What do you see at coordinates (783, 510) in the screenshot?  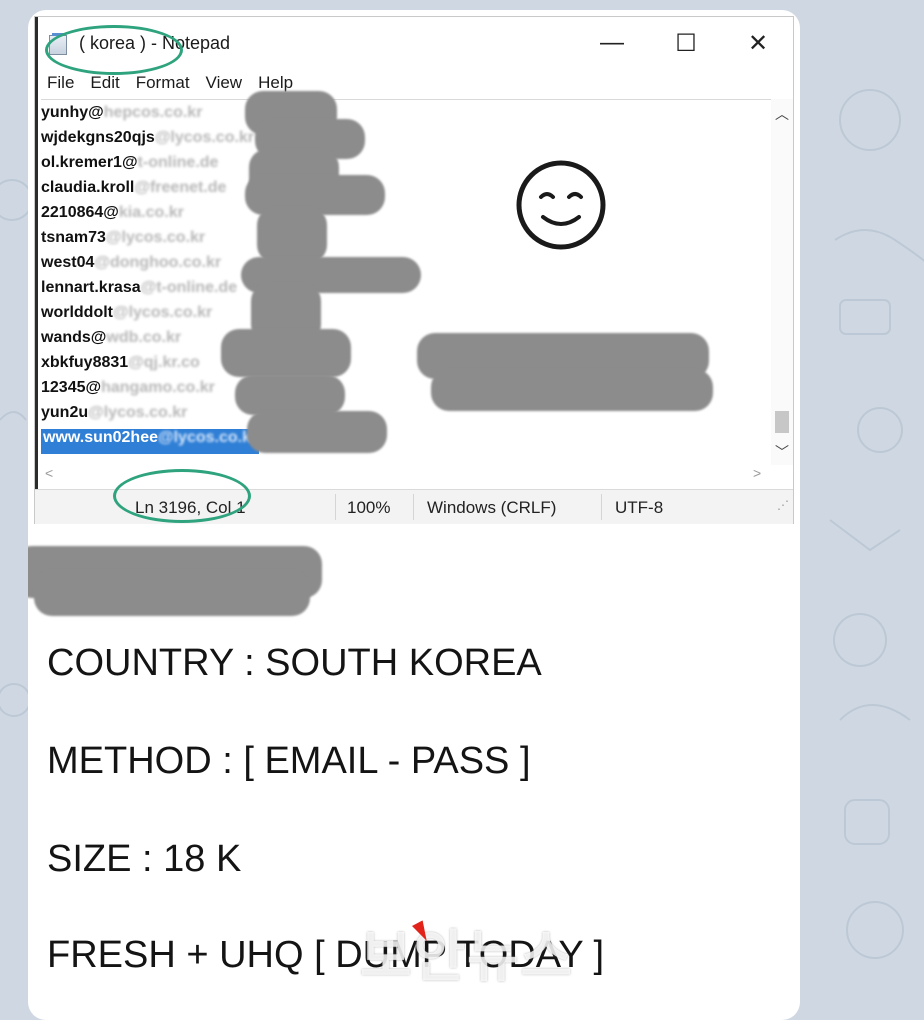 I see `resize-grip-icon: ⋰` at bounding box center [783, 510].